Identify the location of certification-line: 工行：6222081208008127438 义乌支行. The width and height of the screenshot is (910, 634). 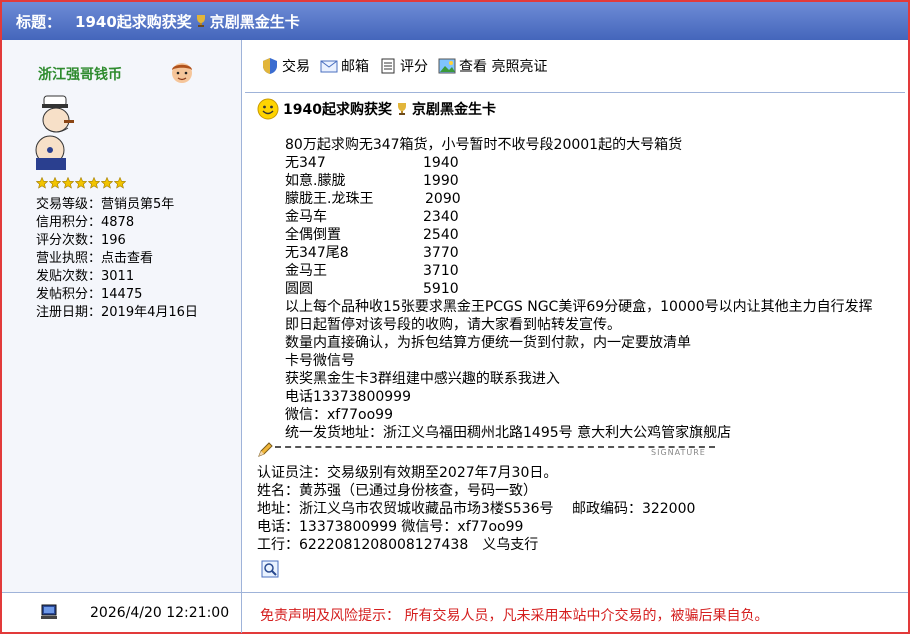
(398, 545).